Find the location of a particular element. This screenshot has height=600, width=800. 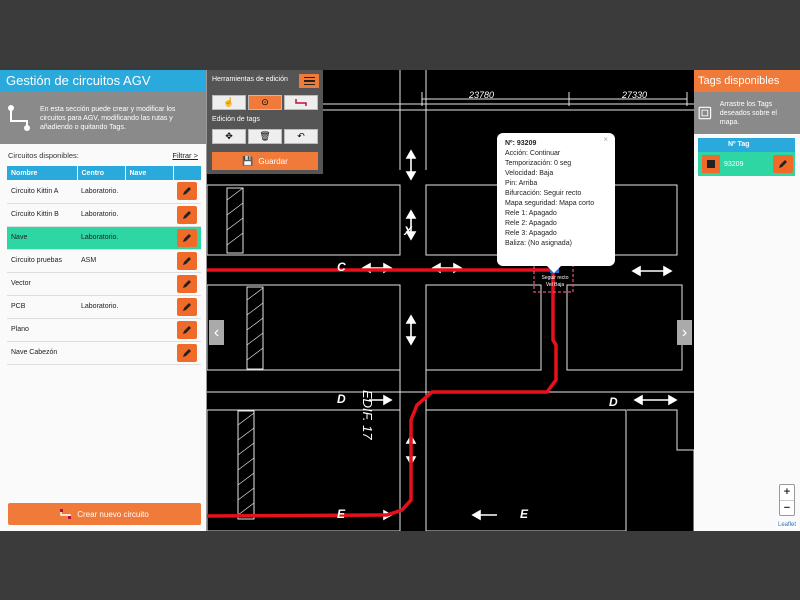

column-header: Centro is located at coordinates (101, 173).